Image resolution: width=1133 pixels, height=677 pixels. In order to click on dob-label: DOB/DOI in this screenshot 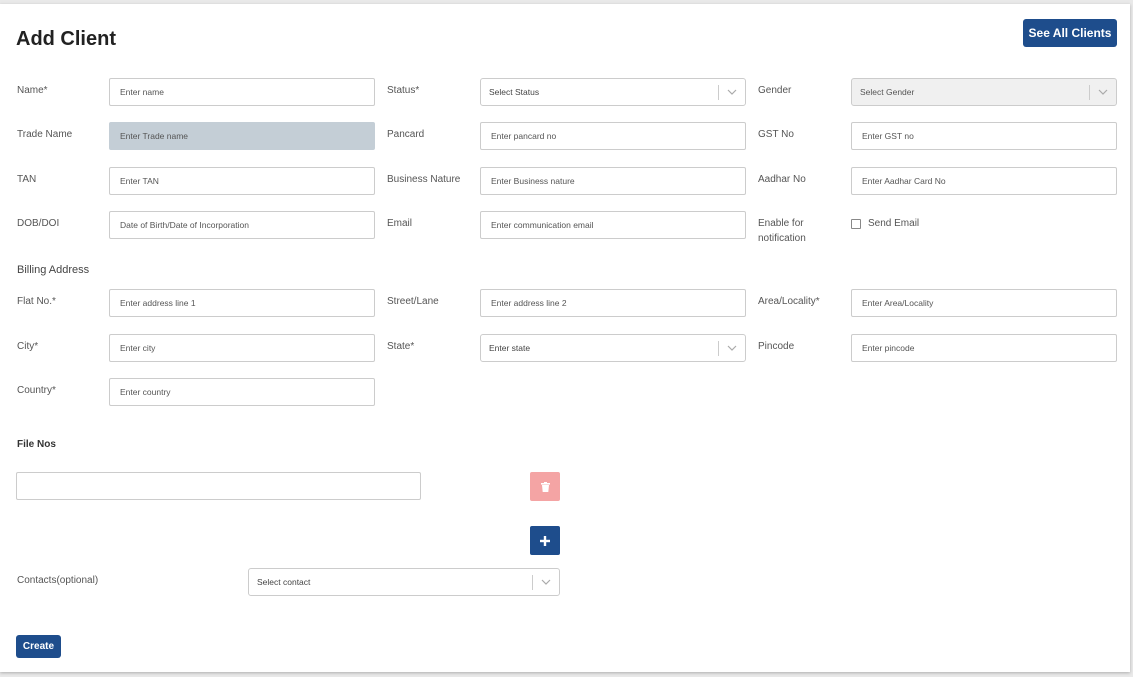, I will do `click(38, 223)`.